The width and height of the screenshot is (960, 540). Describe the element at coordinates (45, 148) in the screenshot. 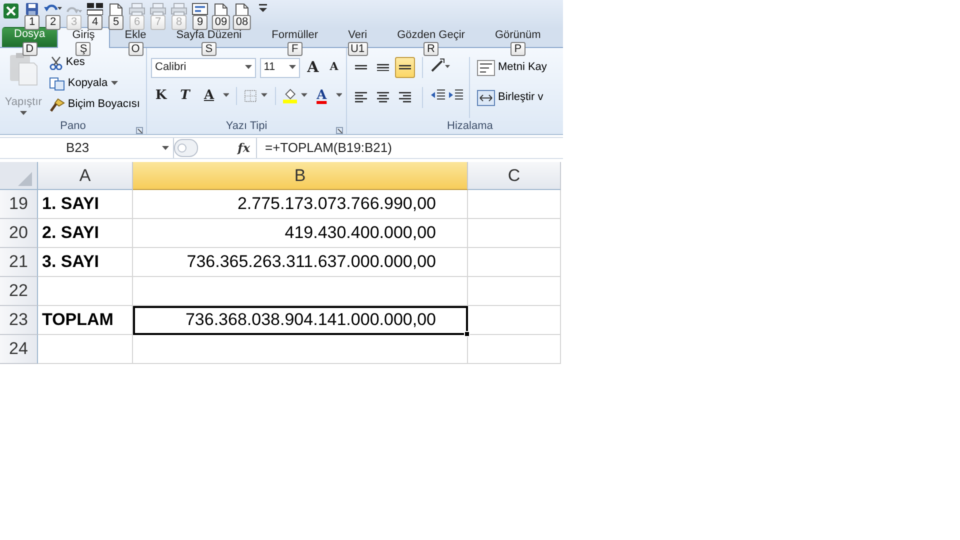

I see `name-box: B23` at that location.